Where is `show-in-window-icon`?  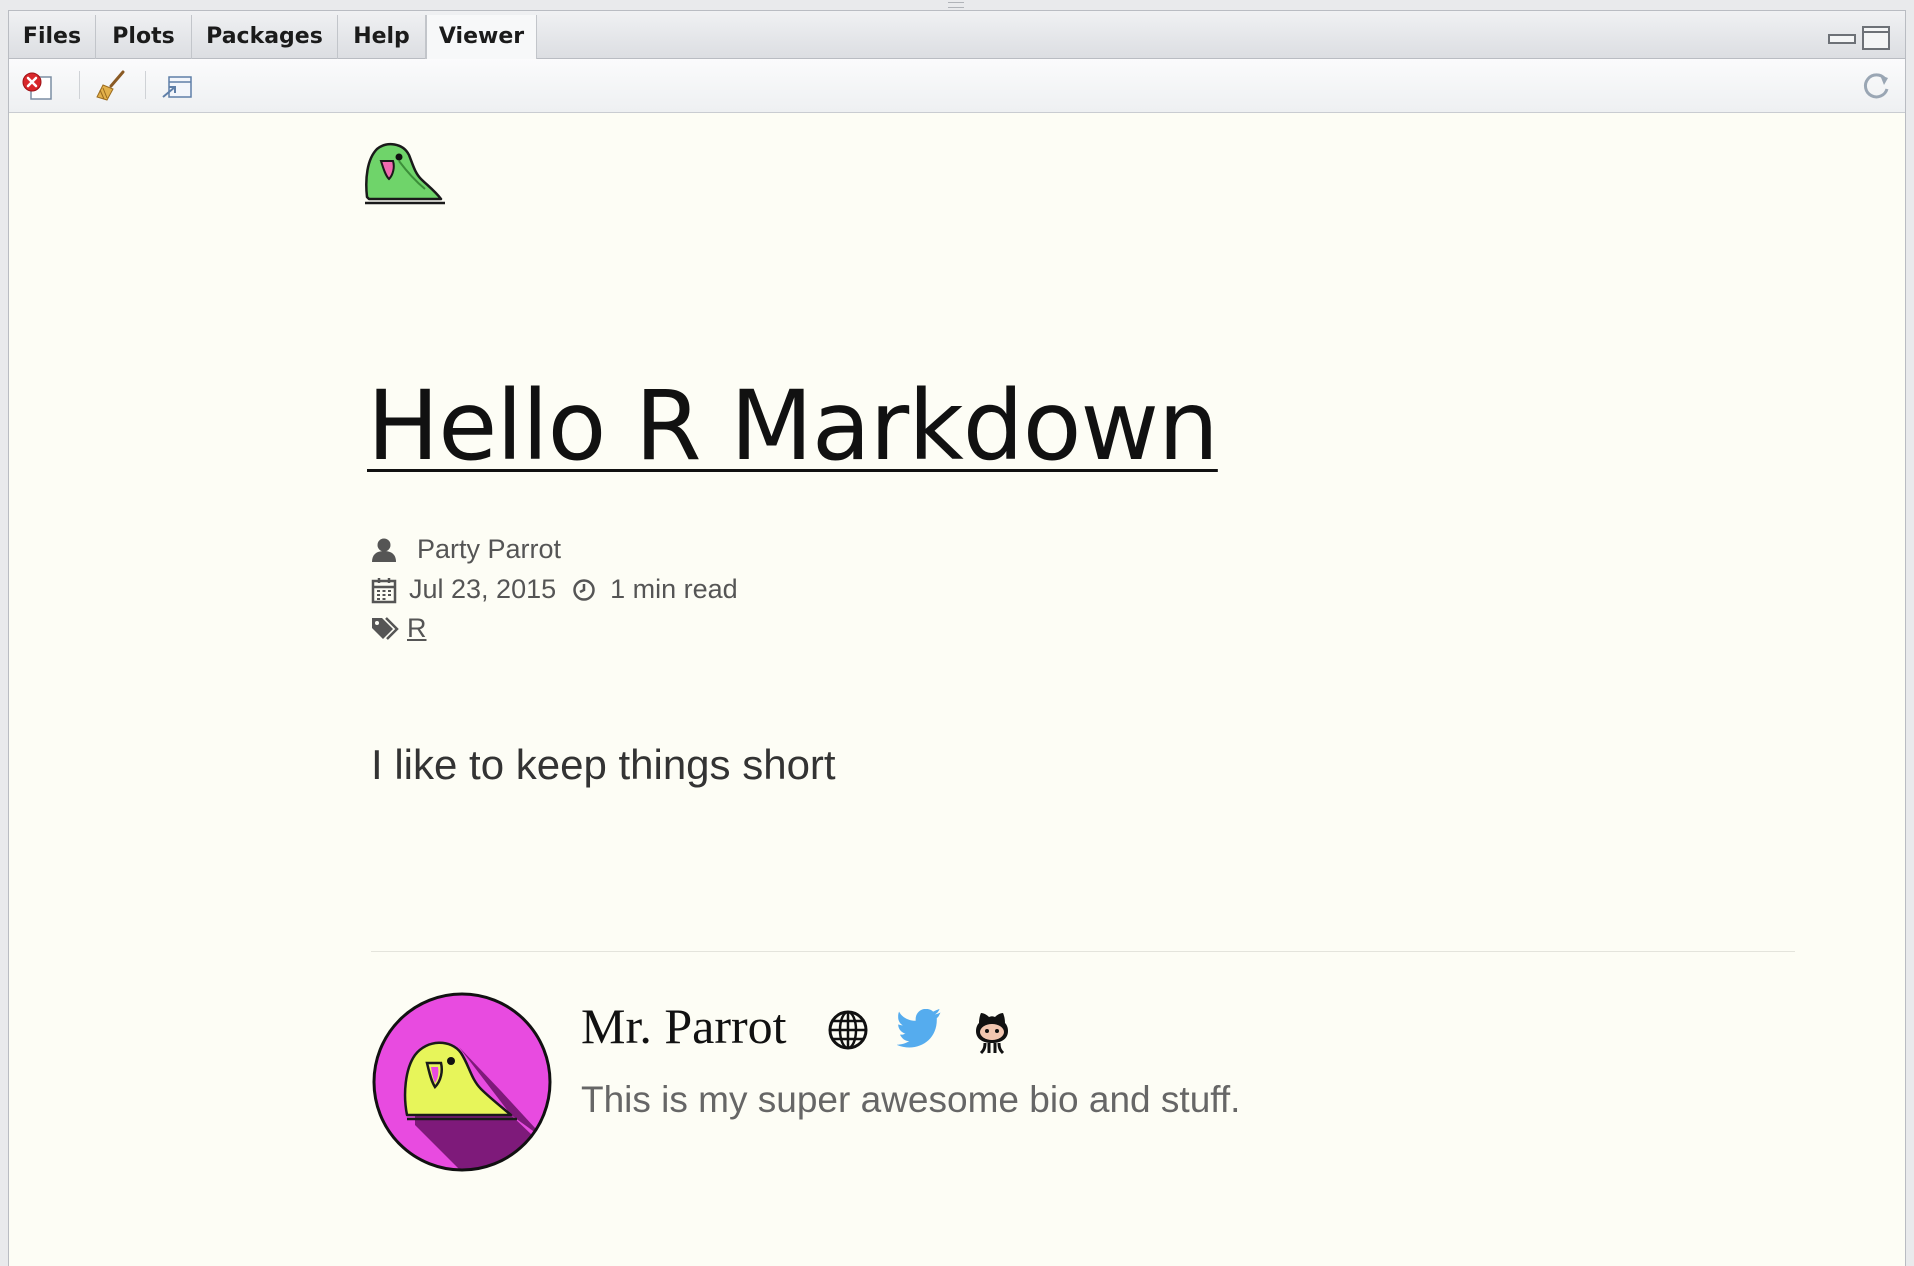
show-in-window-icon is located at coordinates (177, 86).